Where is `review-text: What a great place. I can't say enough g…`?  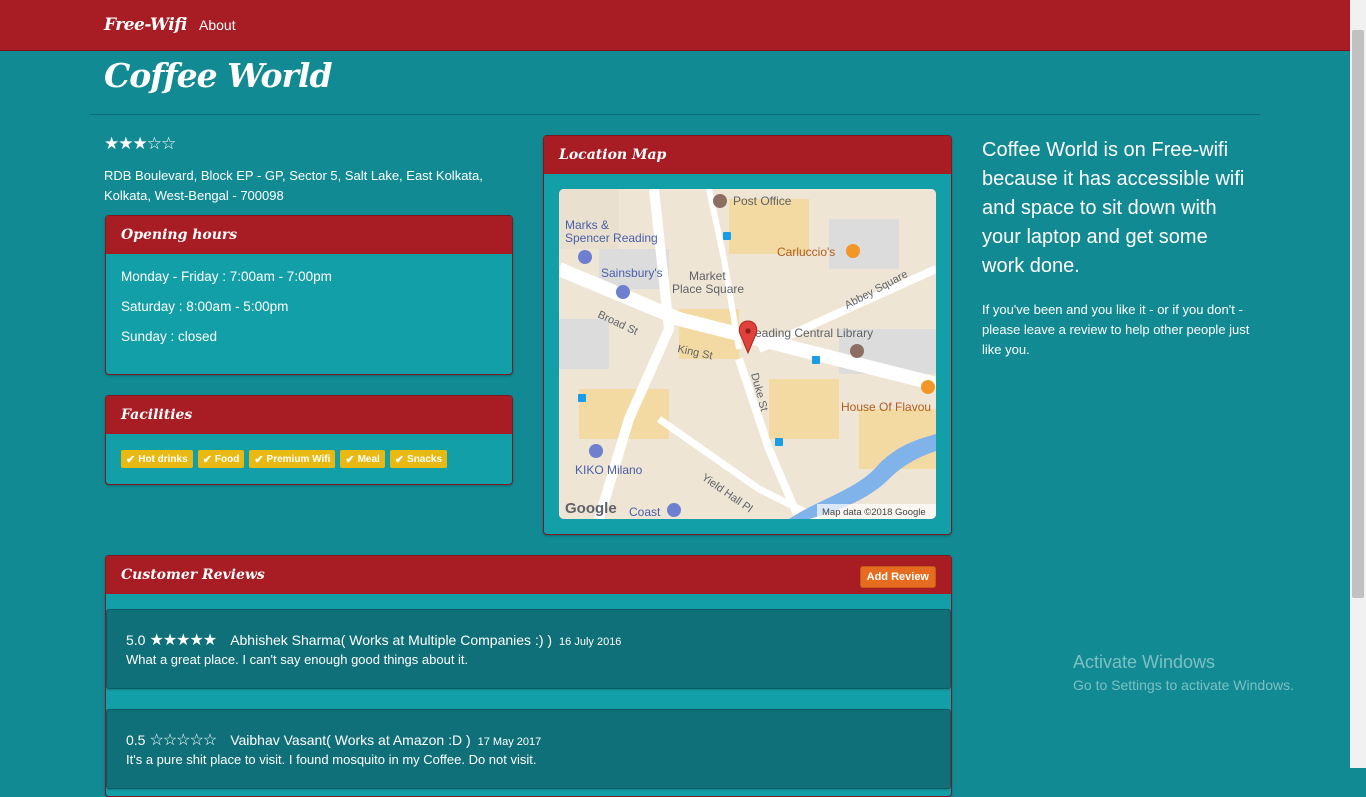
review-text: What a great place. I can't say enough g… is located at coordinates (297, 659).